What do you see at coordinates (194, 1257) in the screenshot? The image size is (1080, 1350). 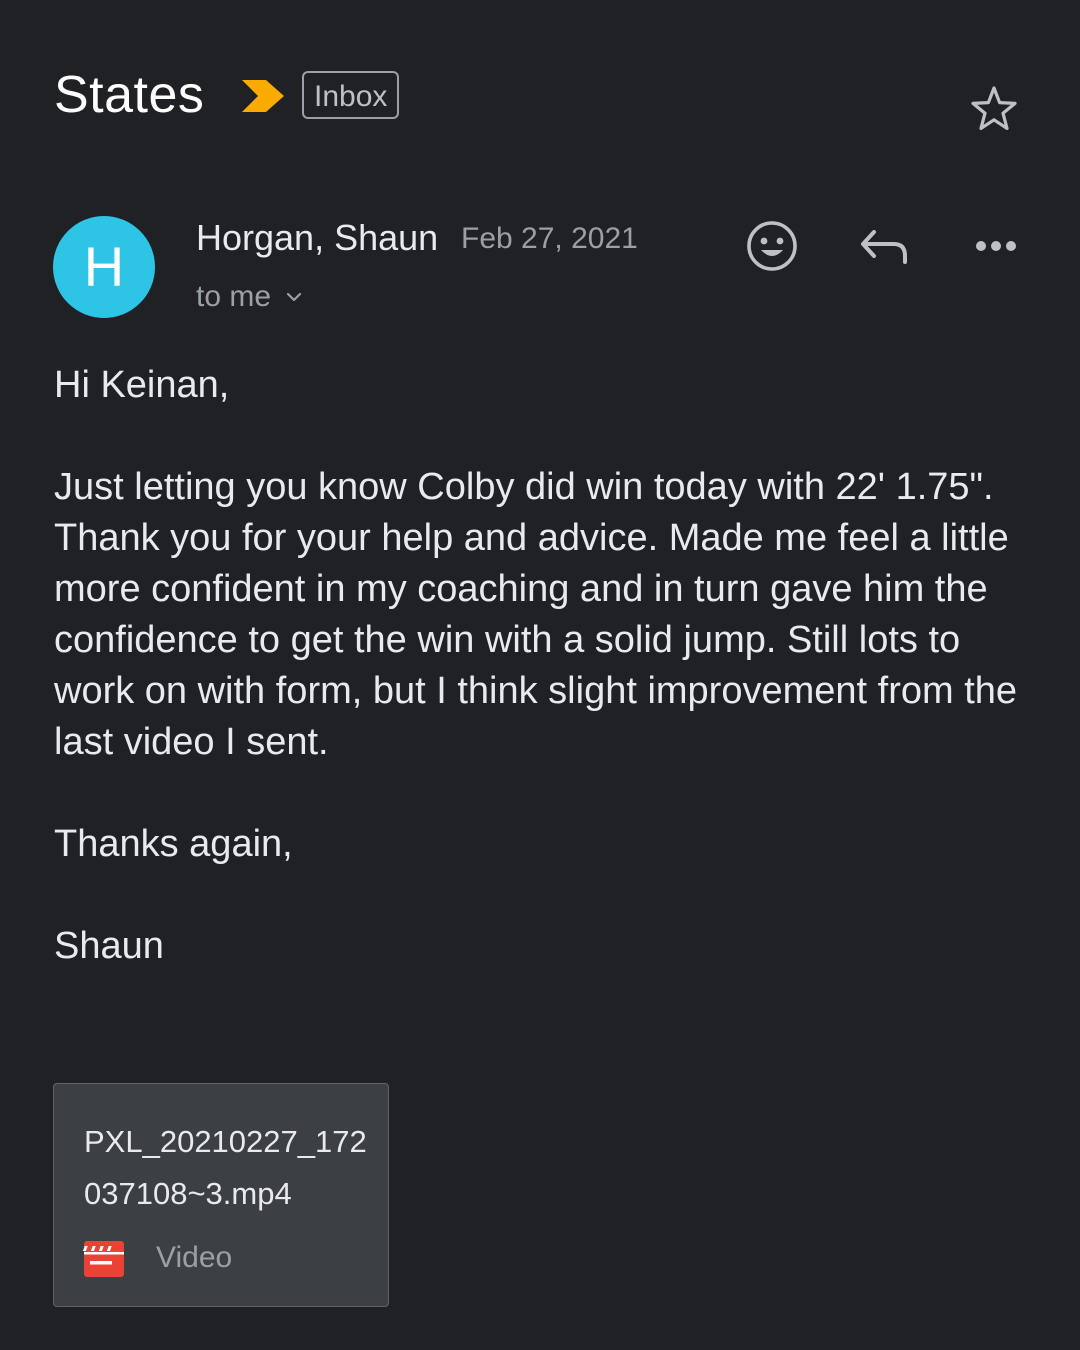 I see `attachment-type: Video` at bounding box center [194, 1257].